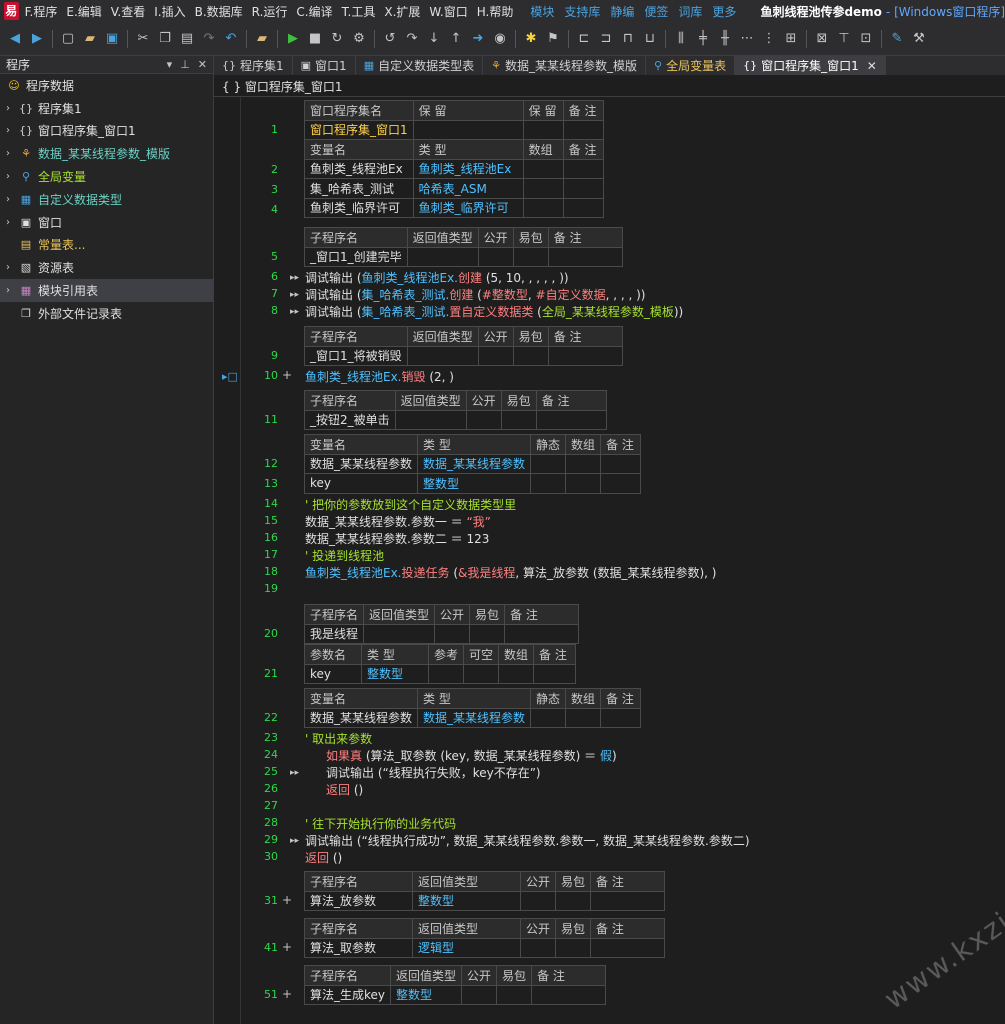 The width and height of the screenshot is (1005, 1024). Describe the element at coordinates (231, 39) in the screenshot. I see `undo-icon: ↶` at that location.